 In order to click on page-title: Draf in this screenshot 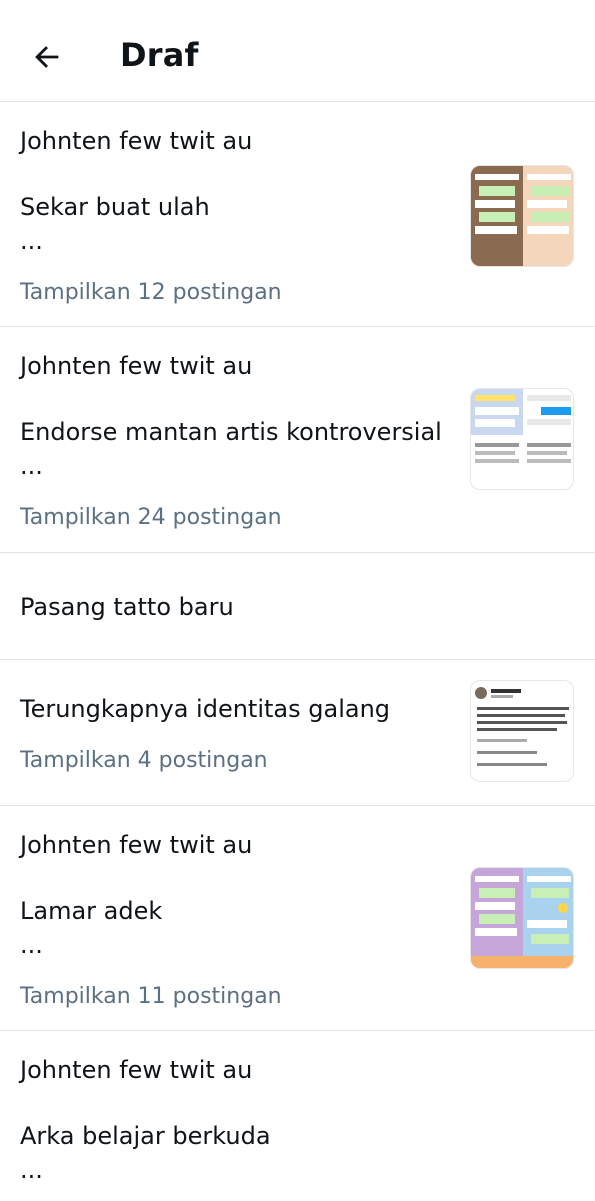, I will do `click(159, 55)`.